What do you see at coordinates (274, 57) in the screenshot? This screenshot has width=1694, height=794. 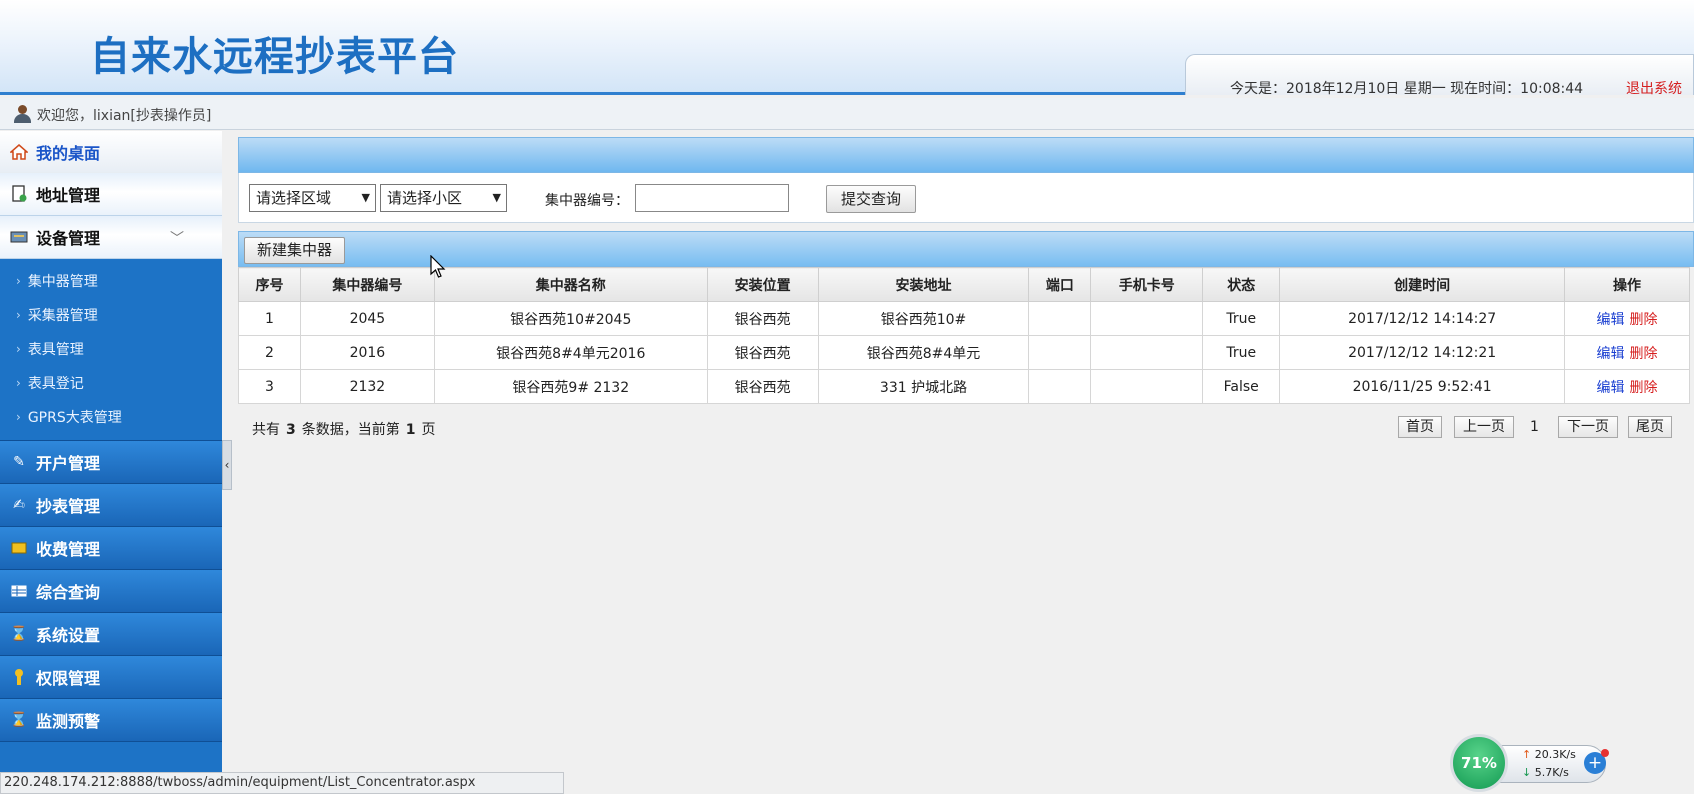 I see `app-title: 自来水远程抄表平台` at bounding box center [274, 57].